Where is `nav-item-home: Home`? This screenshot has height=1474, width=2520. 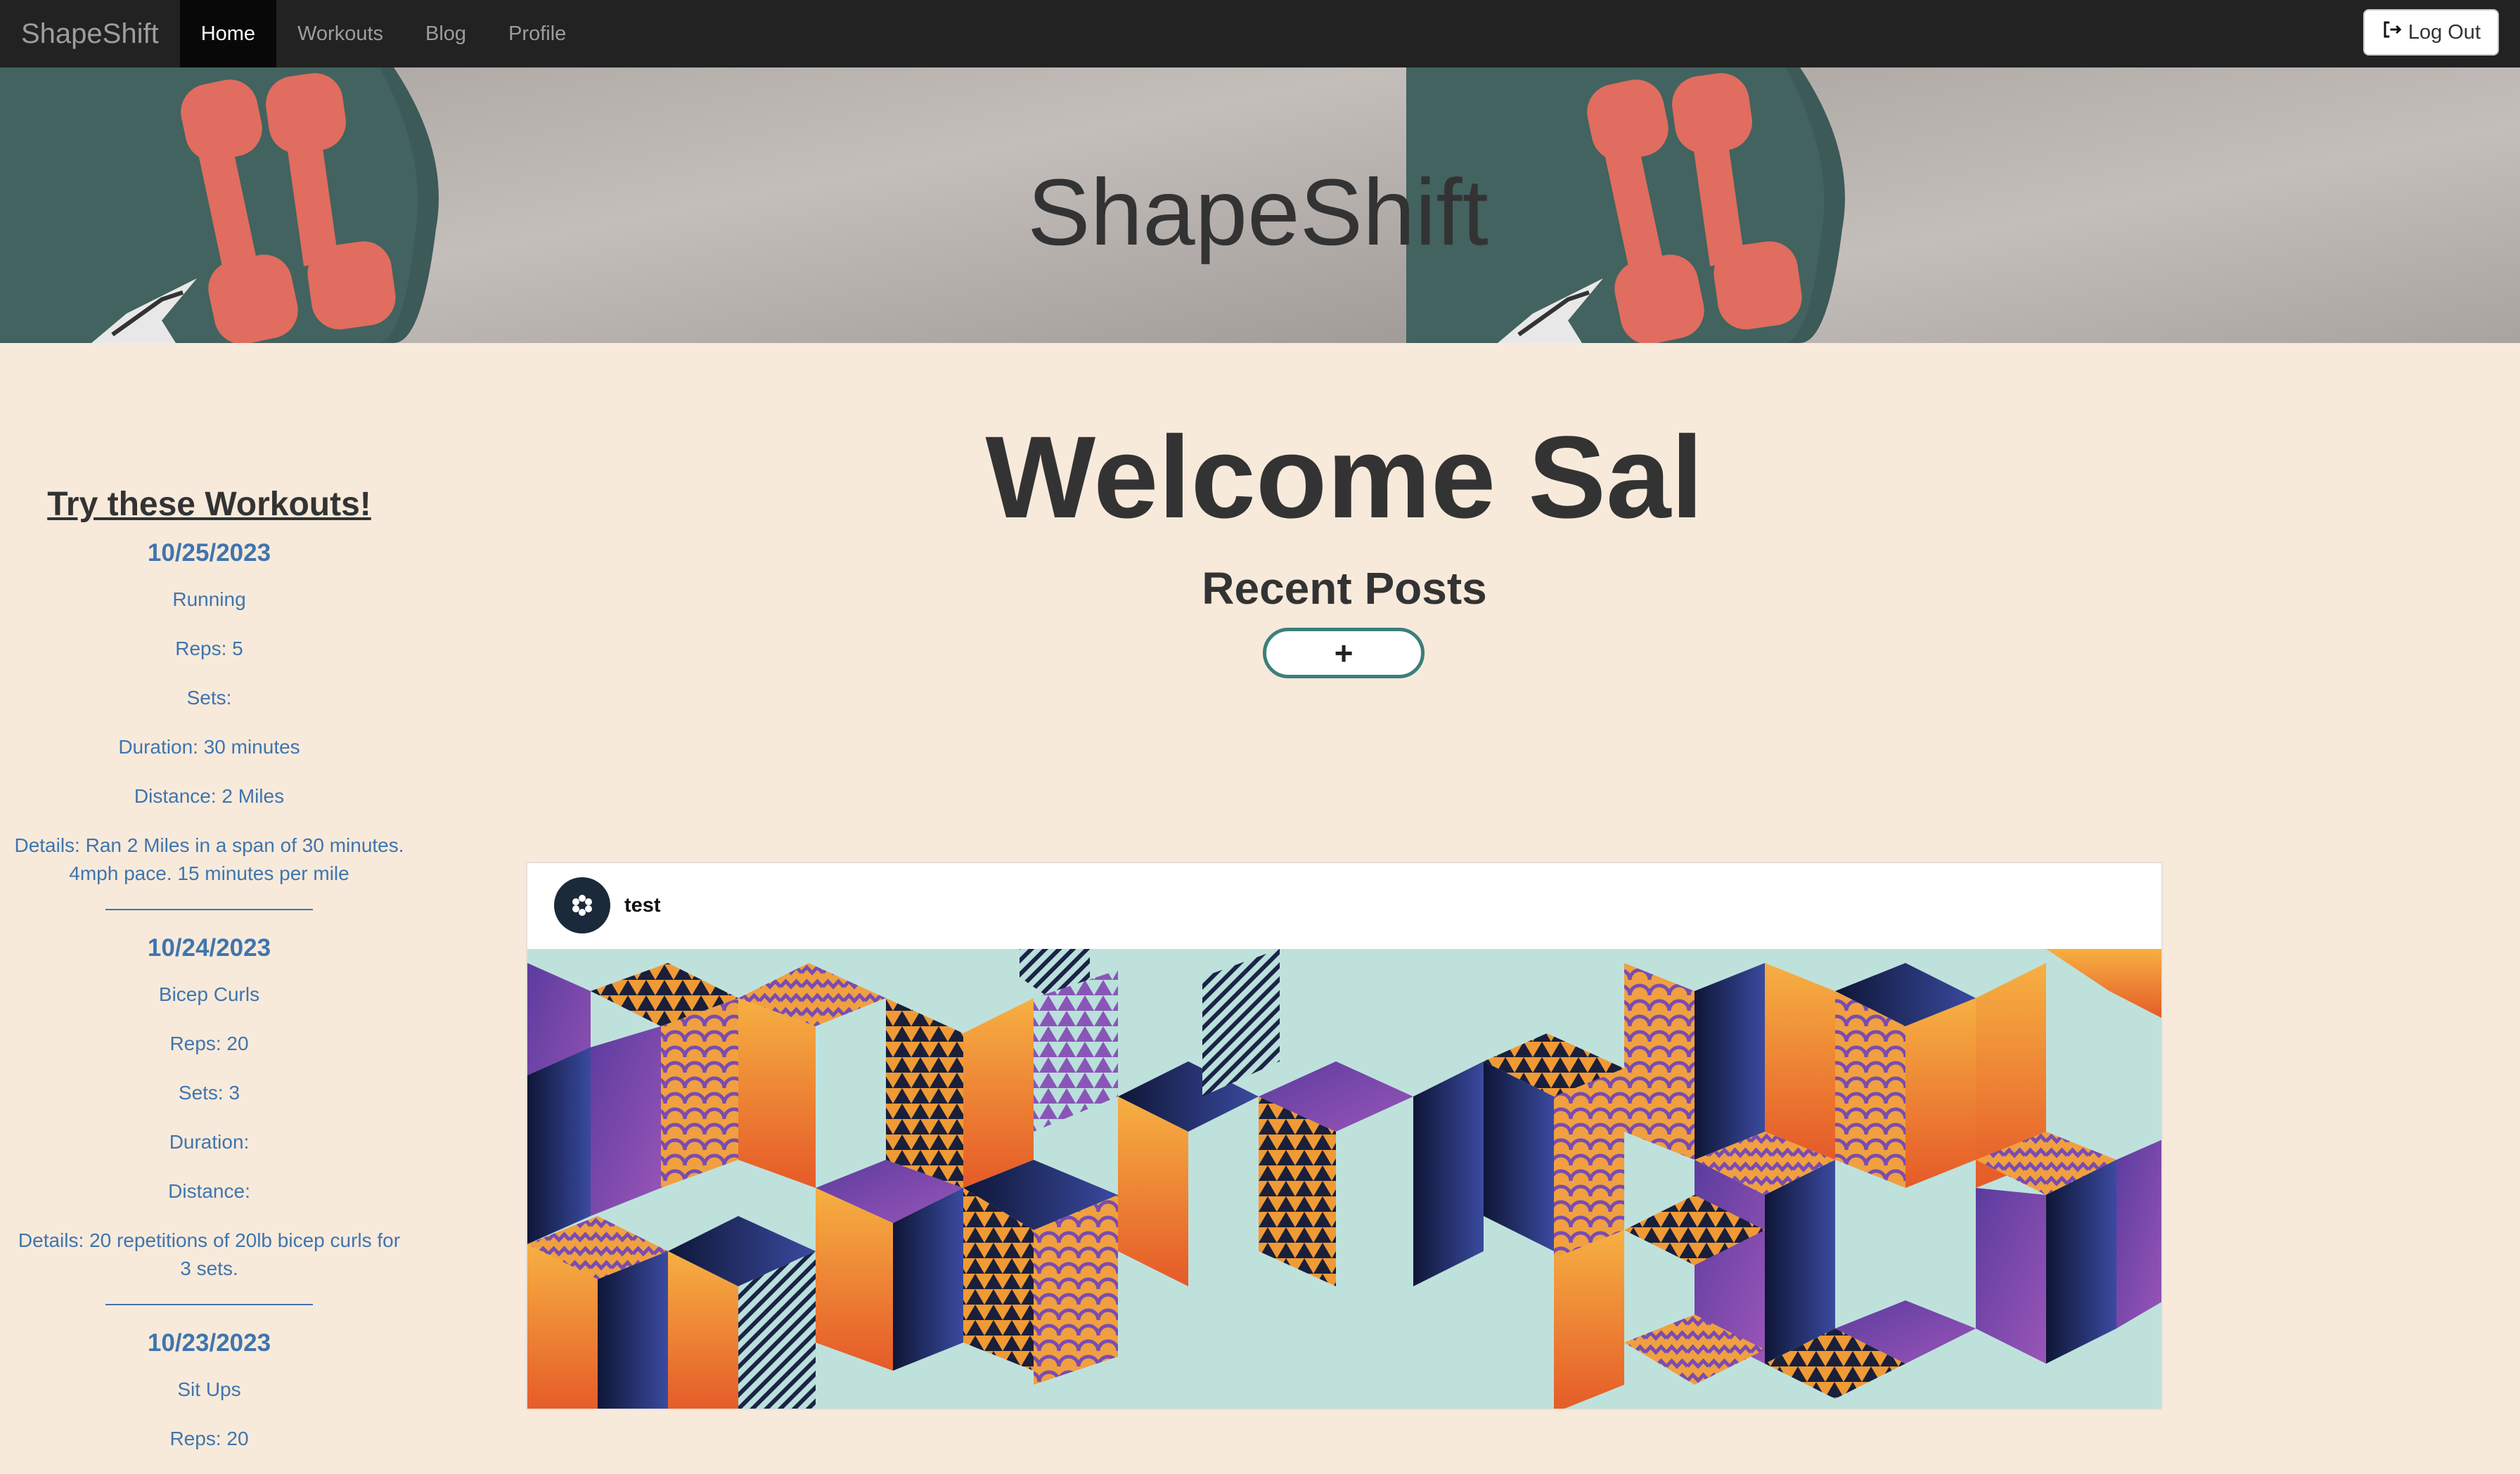
nav-item-home: Home is located at coordinates (228, 33).